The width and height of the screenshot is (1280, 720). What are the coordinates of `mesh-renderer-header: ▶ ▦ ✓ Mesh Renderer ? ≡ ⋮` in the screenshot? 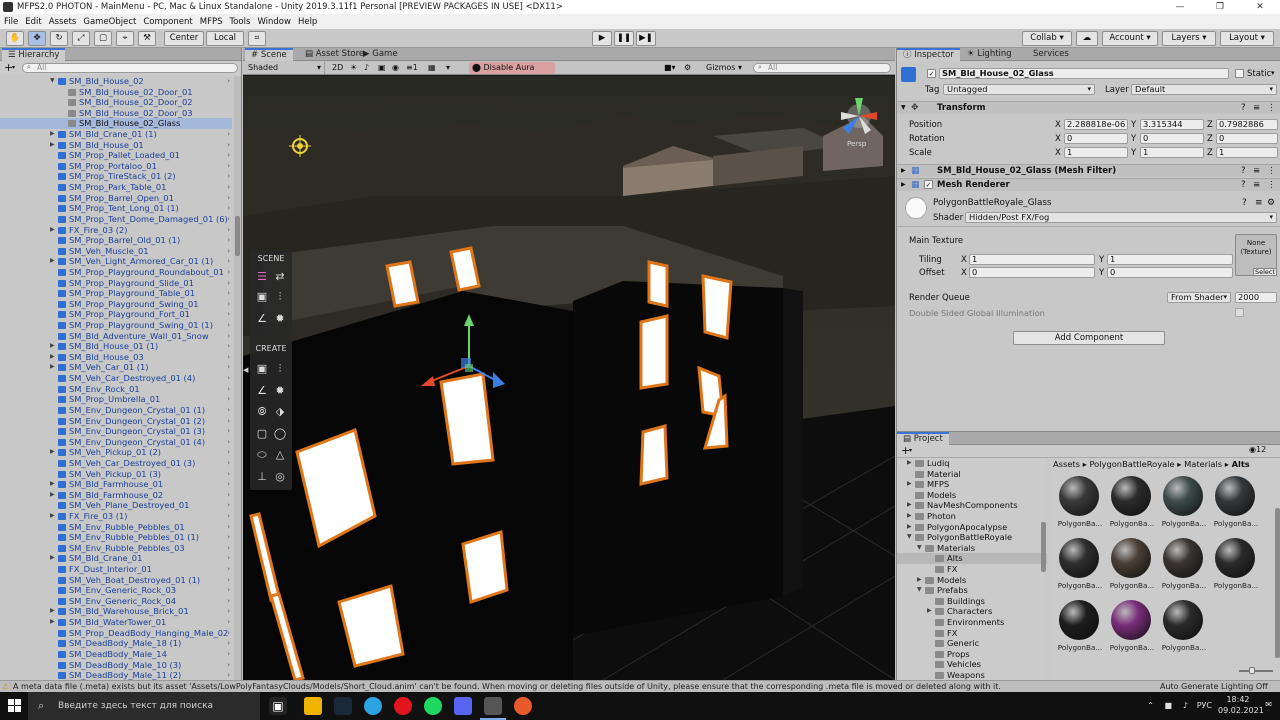 It's located at (1088, 184).